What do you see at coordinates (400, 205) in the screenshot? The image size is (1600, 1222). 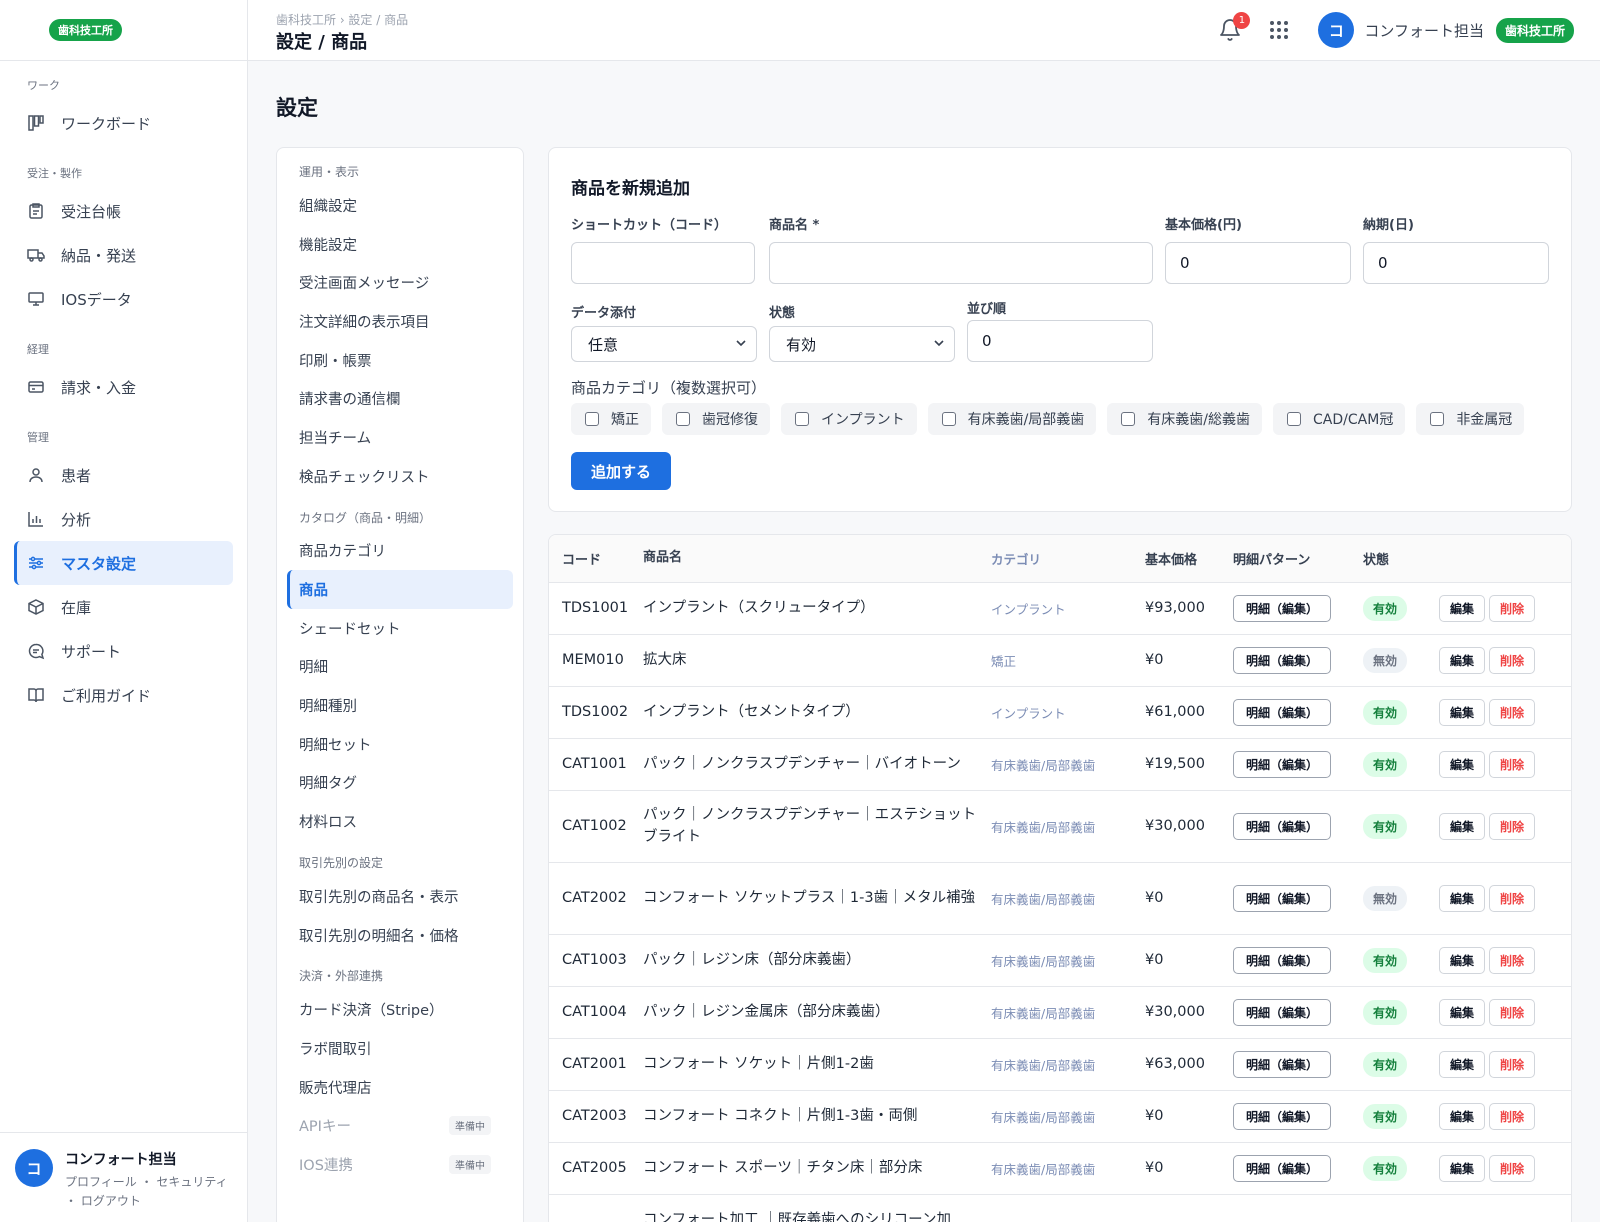 I see `settings-menu-item: 組織設定` at bounding box center [400, 205].